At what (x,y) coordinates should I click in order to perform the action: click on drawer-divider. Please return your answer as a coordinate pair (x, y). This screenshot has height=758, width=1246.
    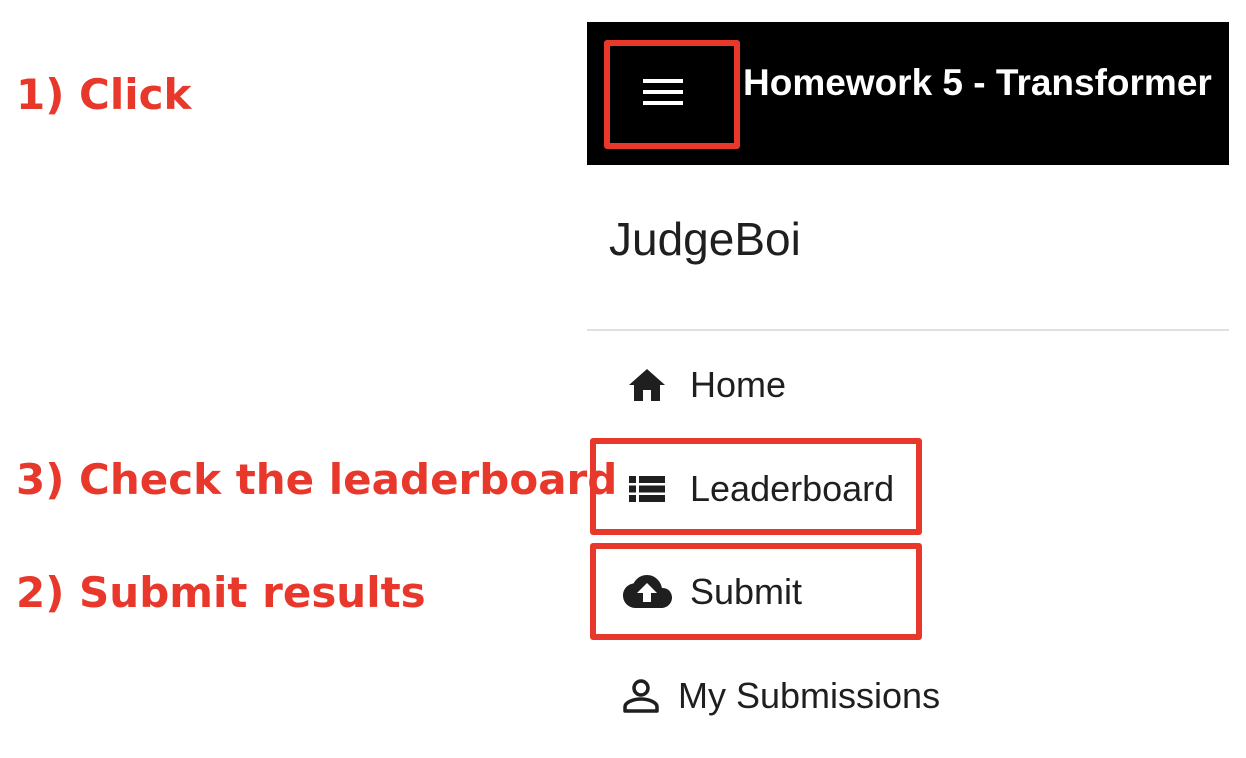
    Looking at the image, I should click on (908, 330).